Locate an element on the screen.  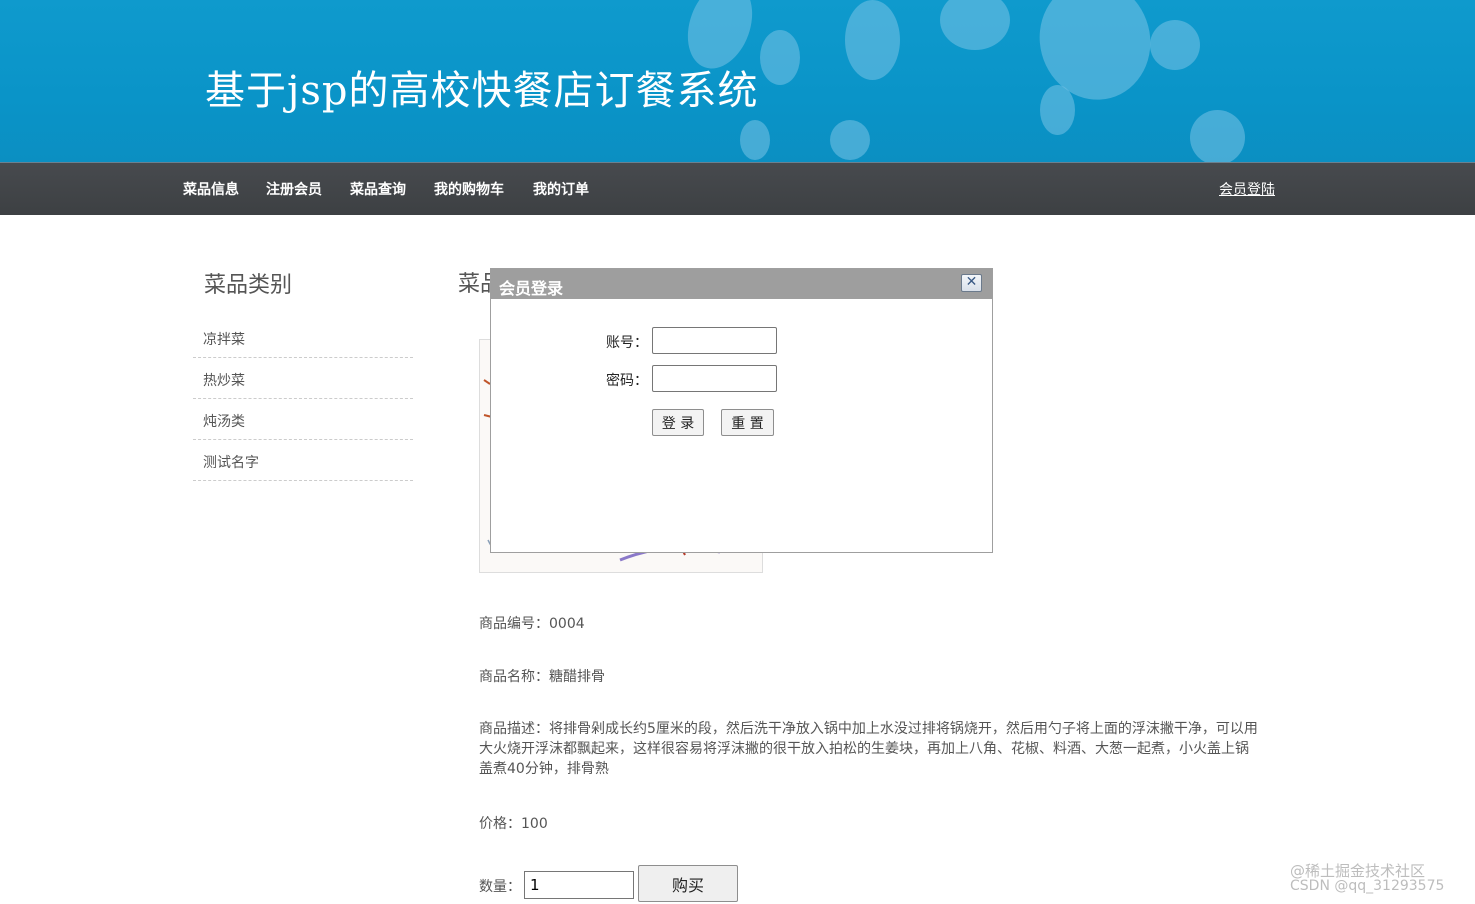
buy-button: 购买 is located at coordinates (688, 883).